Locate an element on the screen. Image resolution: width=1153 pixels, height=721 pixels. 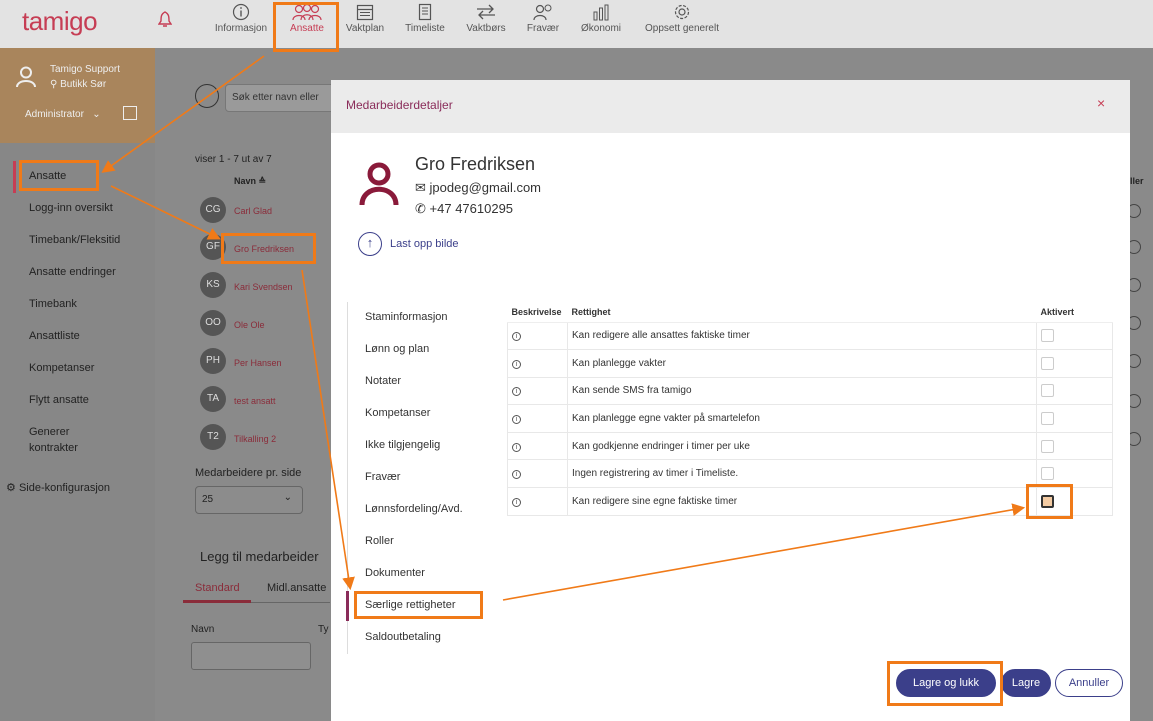
employee-link: Ole Ole is located at coordinates (249, 325).